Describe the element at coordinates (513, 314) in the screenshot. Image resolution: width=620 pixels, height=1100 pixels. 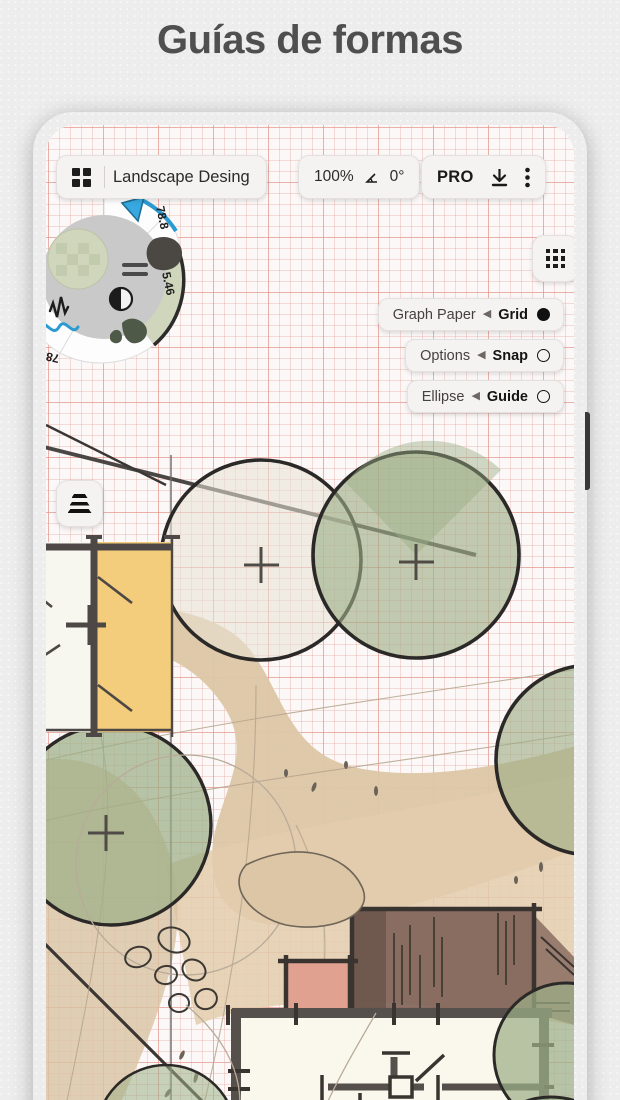
I see `option-value: Grid` at that location.